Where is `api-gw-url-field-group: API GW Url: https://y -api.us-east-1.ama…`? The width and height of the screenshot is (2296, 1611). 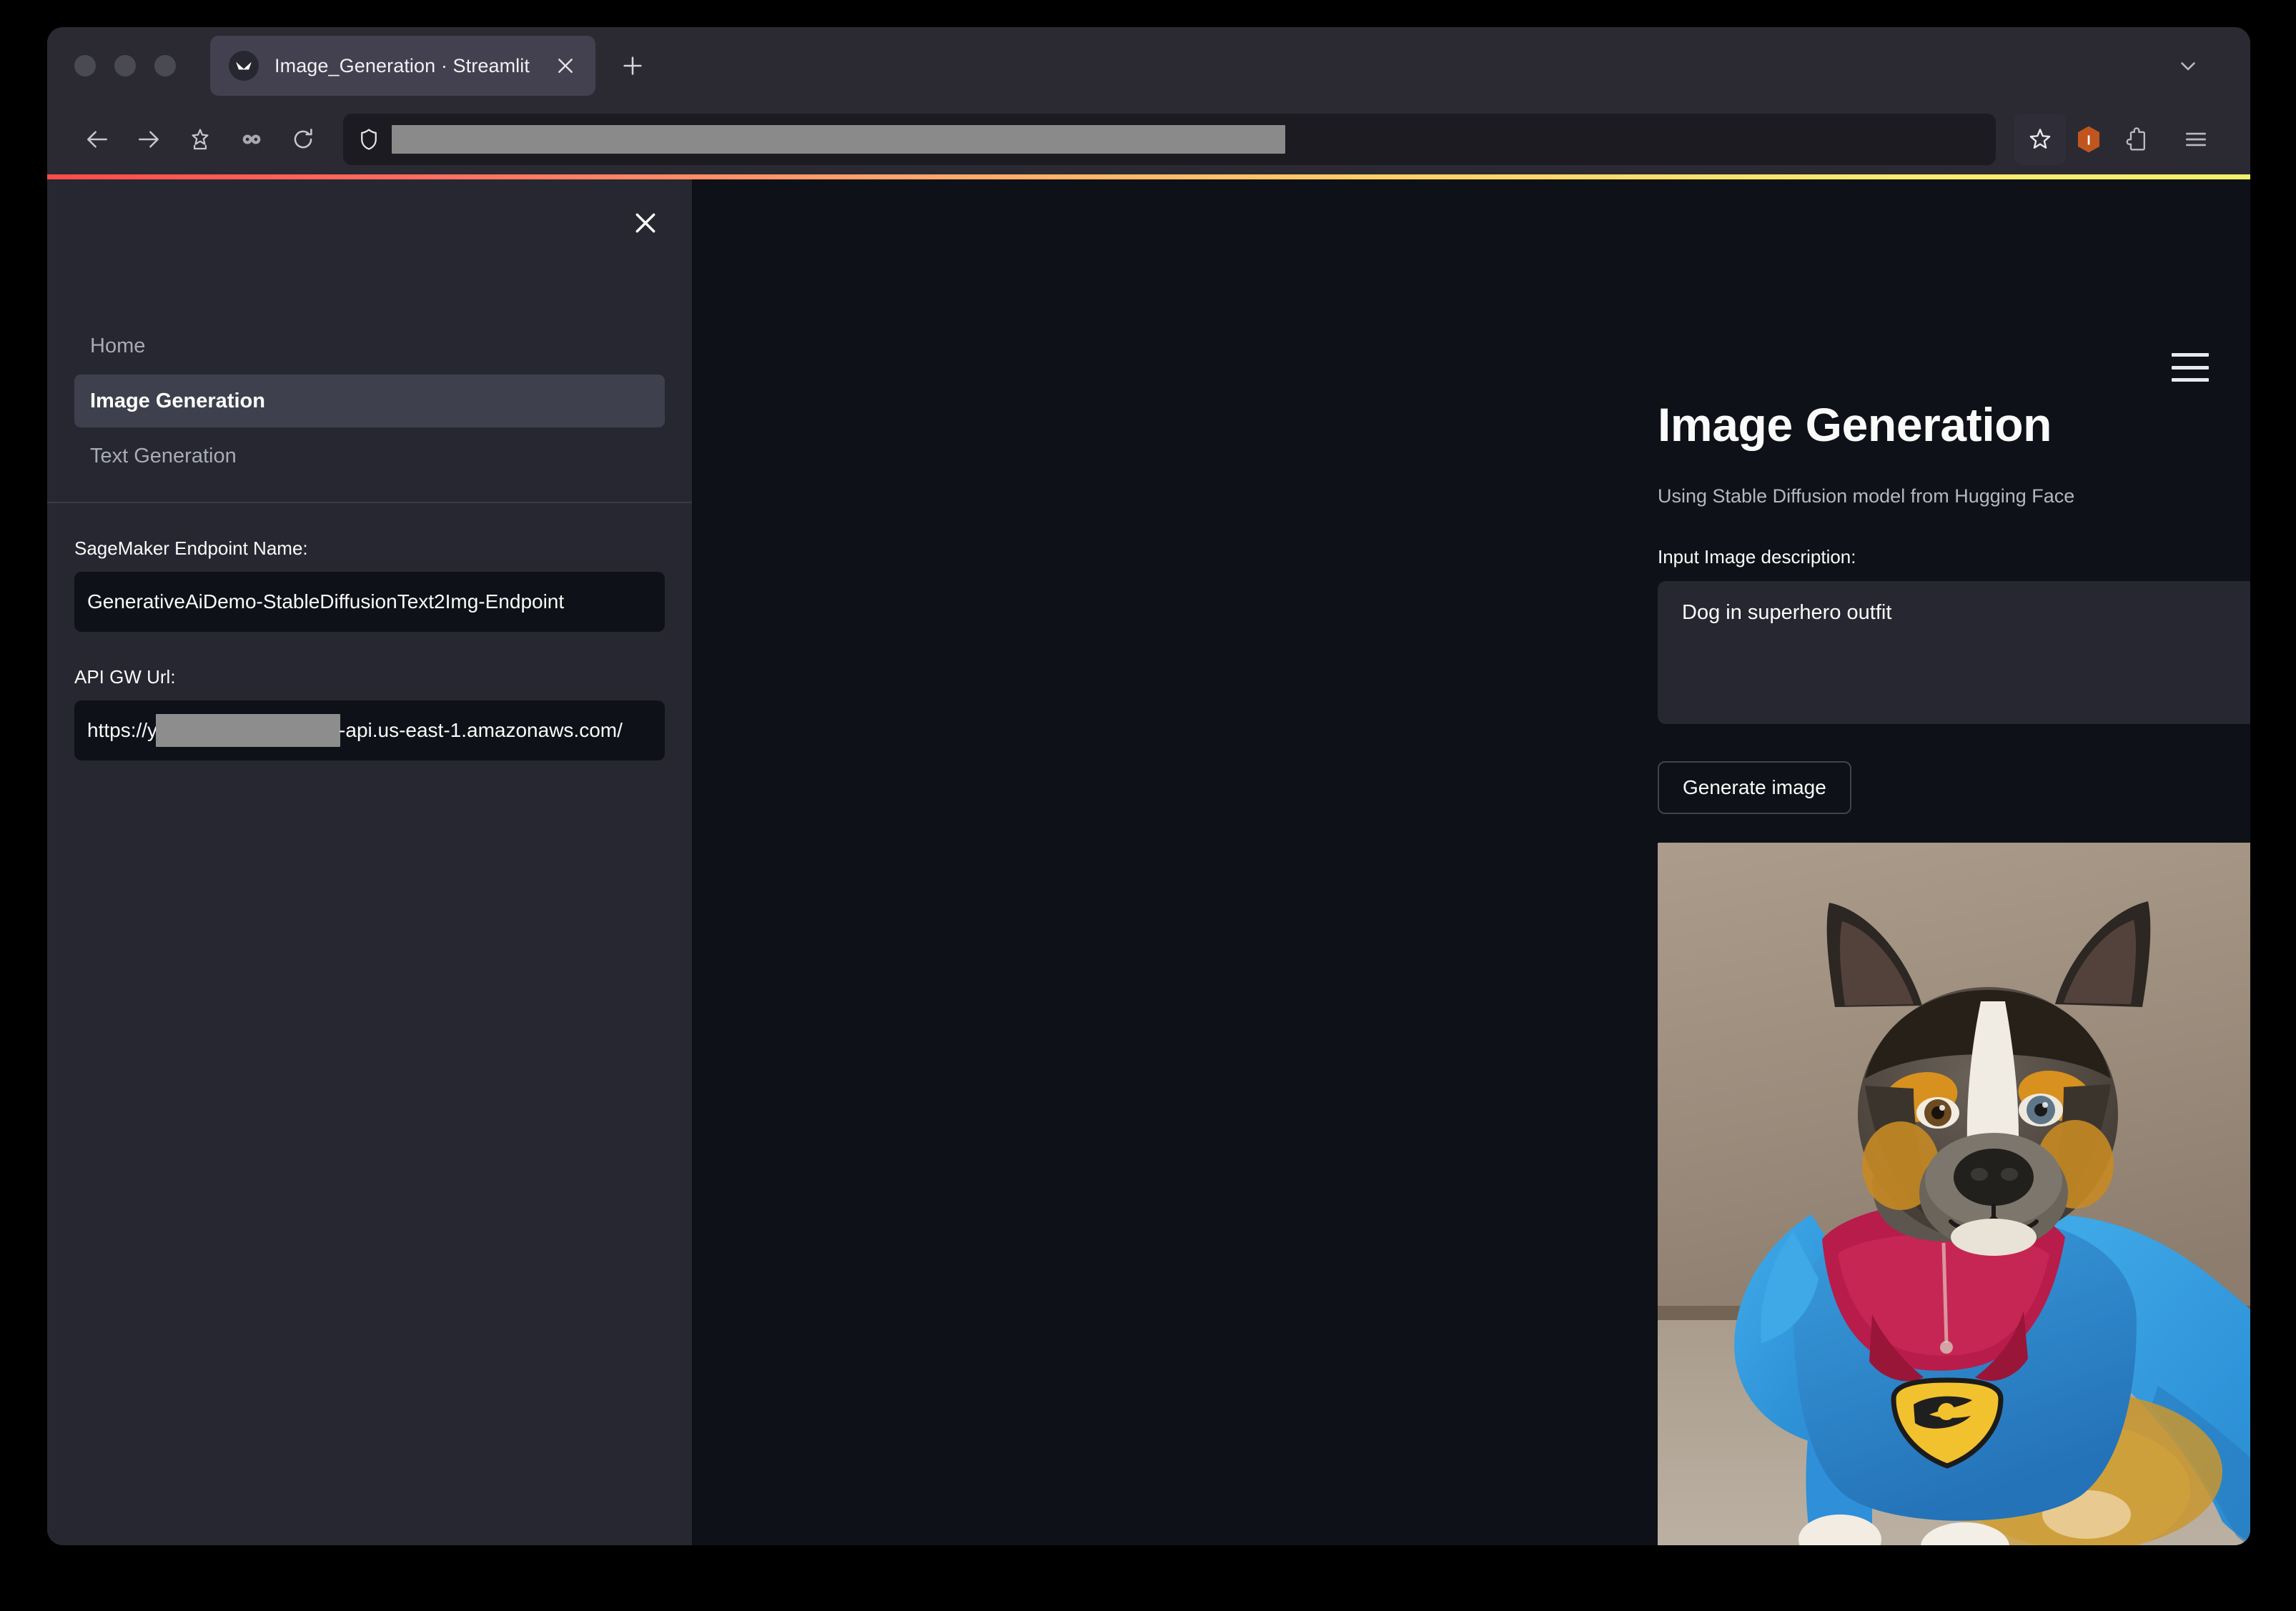 api-gw-url-field-group: API GW Url: https://y -api.us-east-1.ama… is located at coordinates (369, 713).